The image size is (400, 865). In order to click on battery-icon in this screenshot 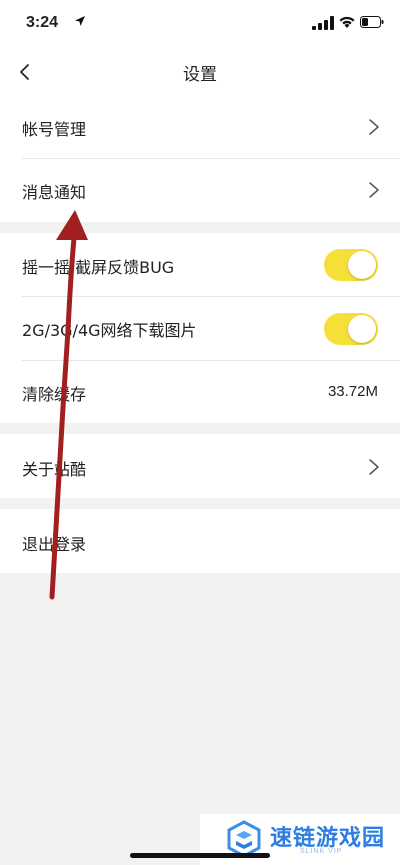, I will do `click(372, 22)`.